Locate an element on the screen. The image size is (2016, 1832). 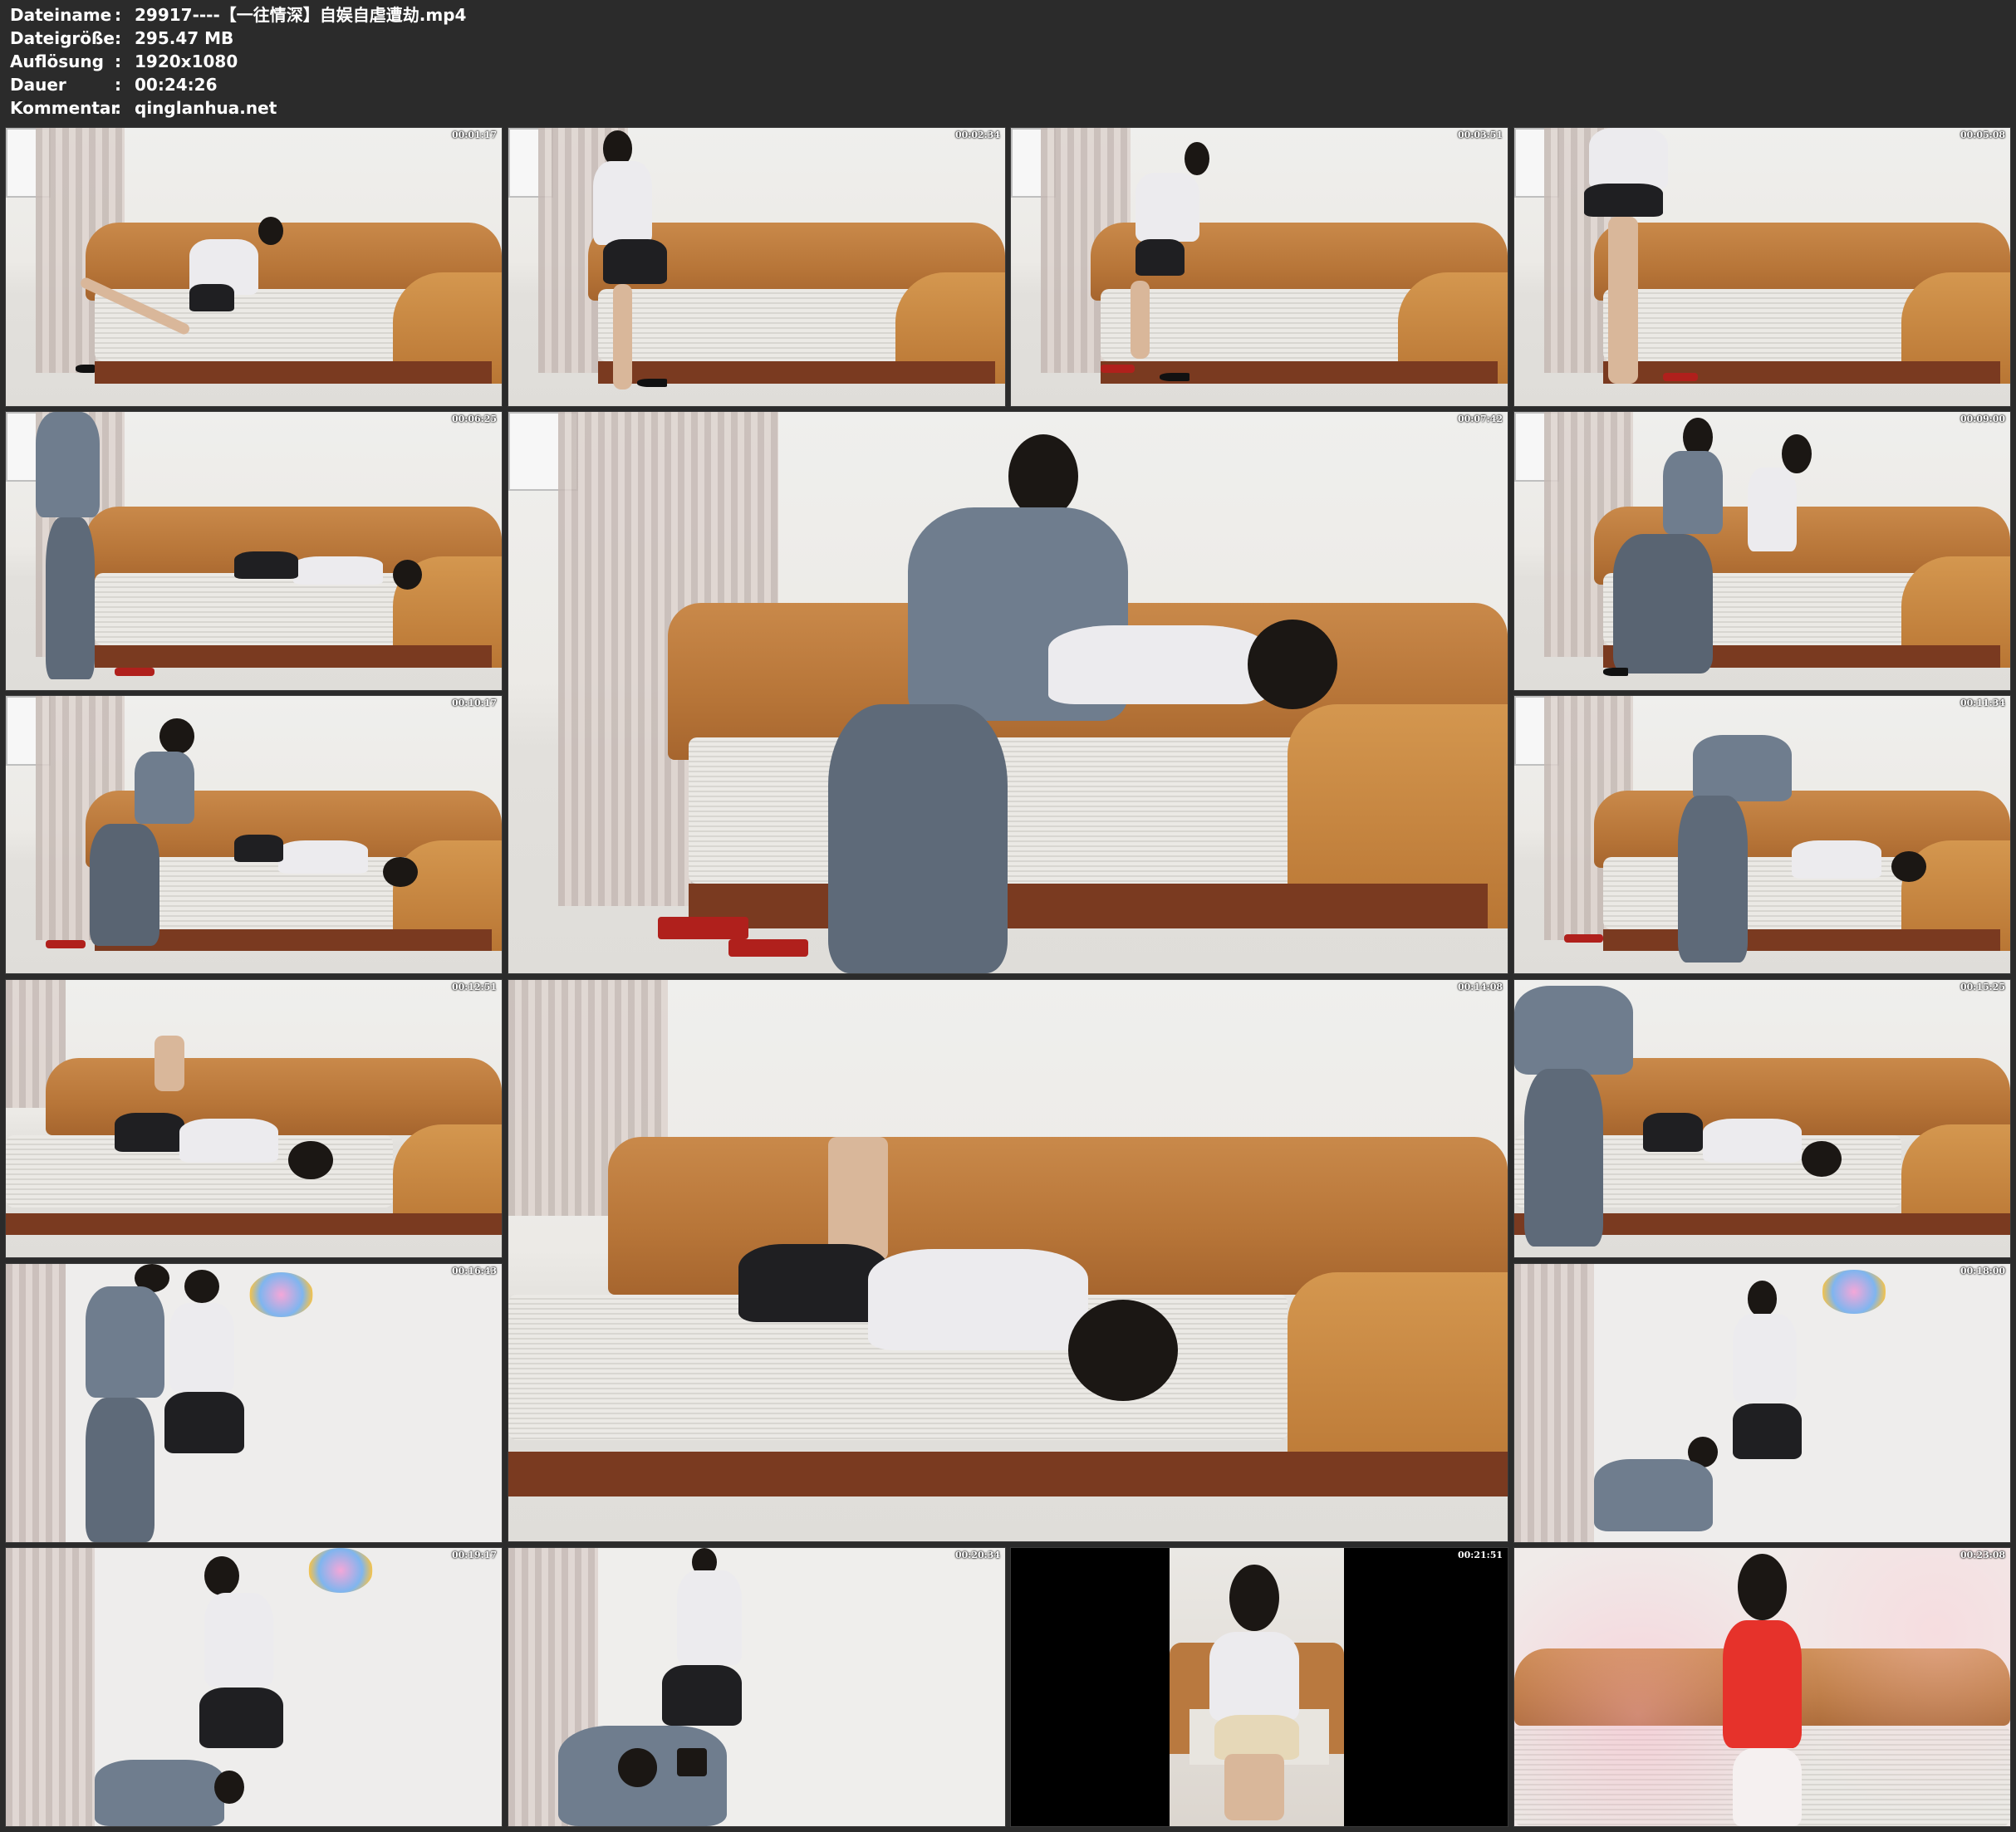
file-info-label: Dauer is located at coordinates (38, 85).